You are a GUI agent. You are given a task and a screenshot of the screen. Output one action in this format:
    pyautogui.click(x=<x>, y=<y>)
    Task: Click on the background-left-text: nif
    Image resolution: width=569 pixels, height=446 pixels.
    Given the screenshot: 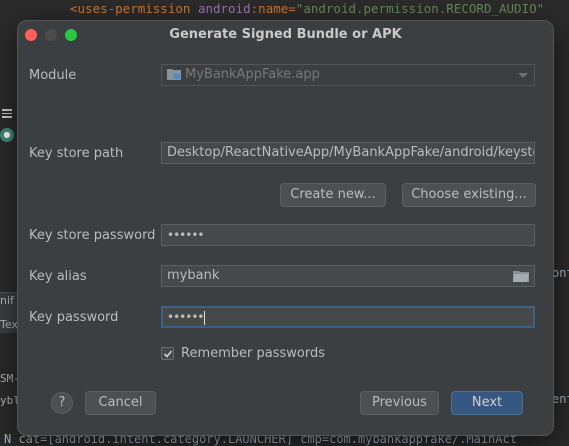 What is the action you would take?
    pyautogui.click(x=7, y=300)
    